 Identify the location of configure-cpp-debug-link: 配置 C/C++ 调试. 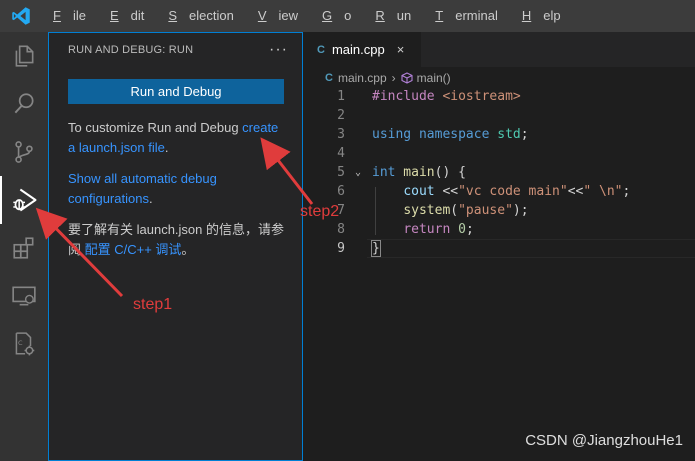
(133, 249).